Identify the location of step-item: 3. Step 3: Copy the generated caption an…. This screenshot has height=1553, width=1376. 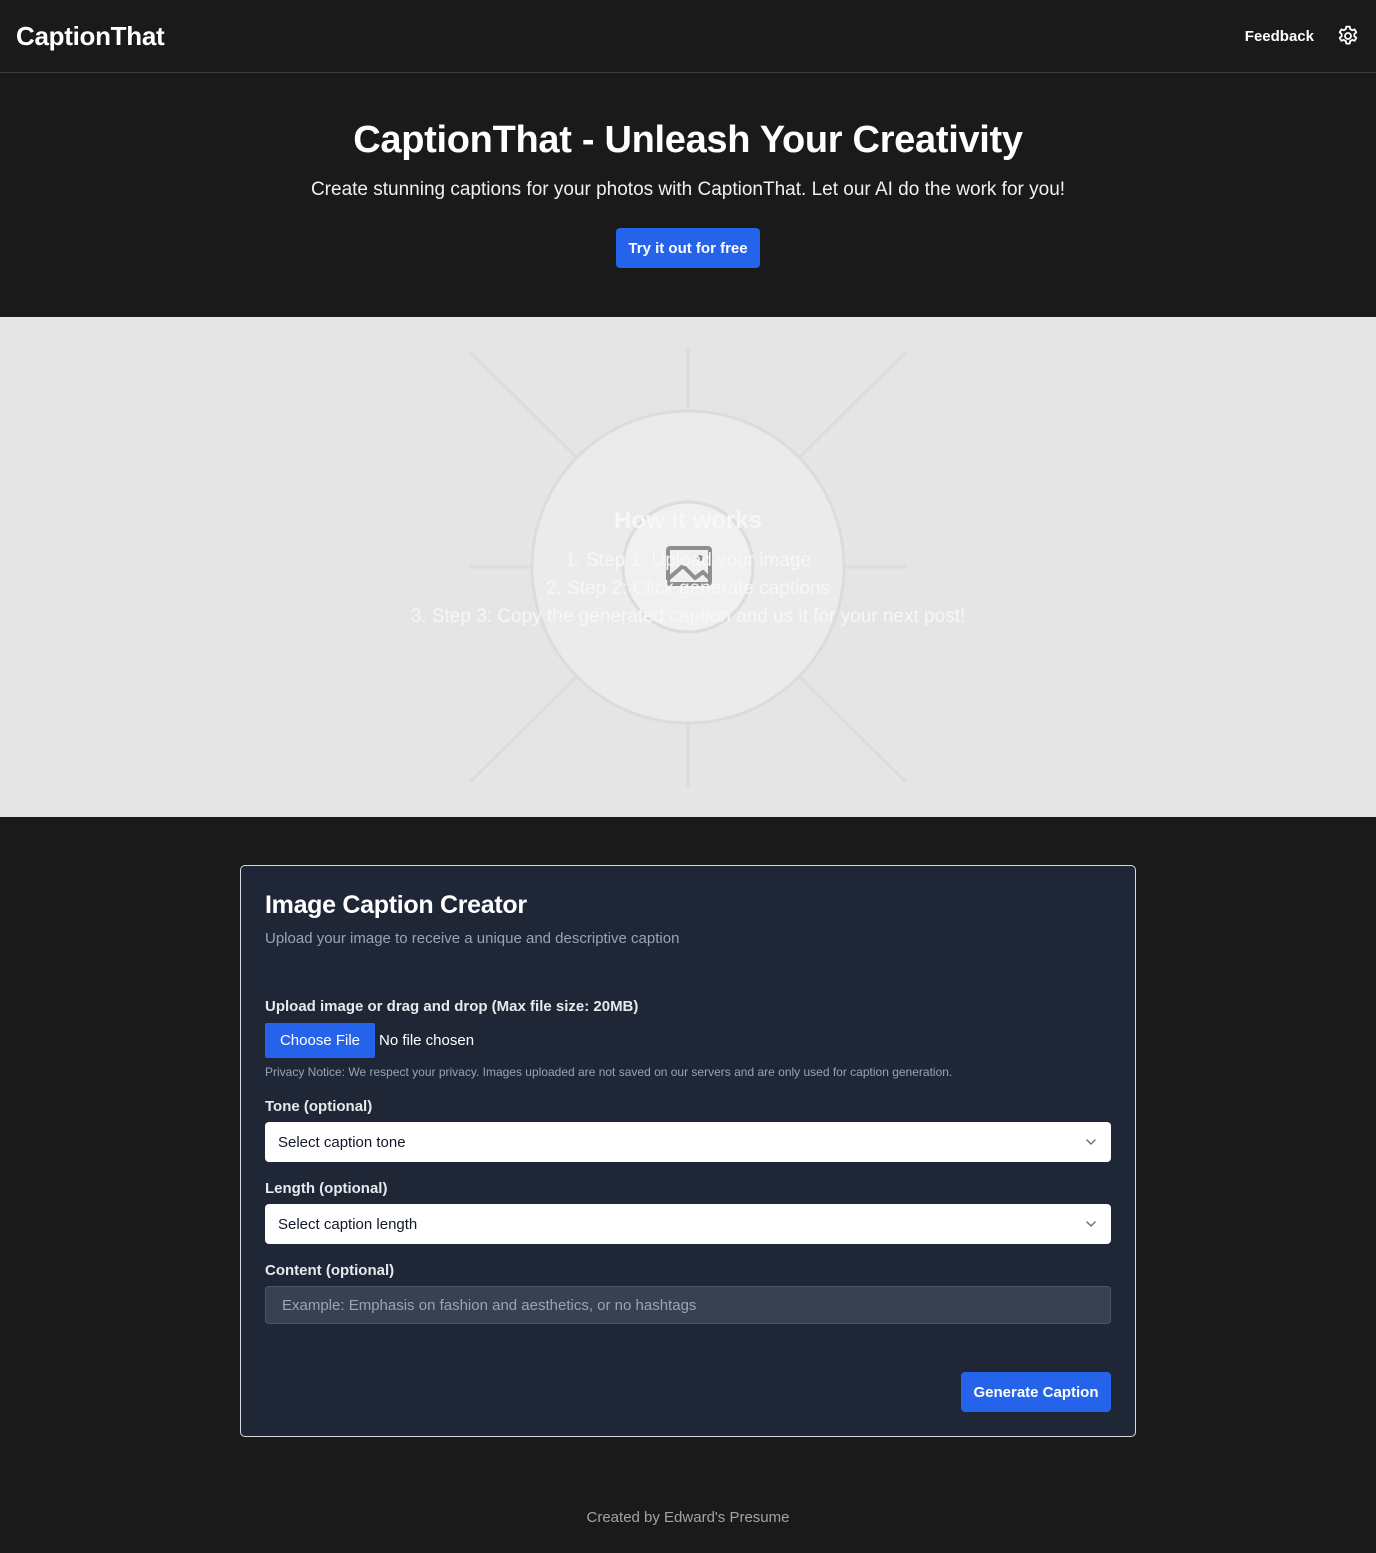
(688, 616).